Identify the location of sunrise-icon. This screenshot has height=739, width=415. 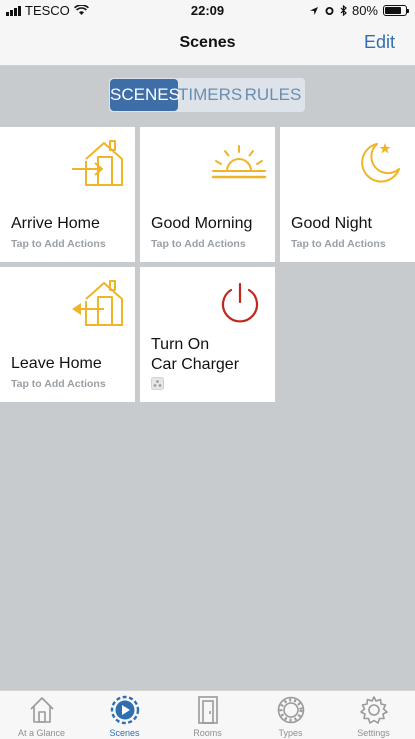
(239, 162).